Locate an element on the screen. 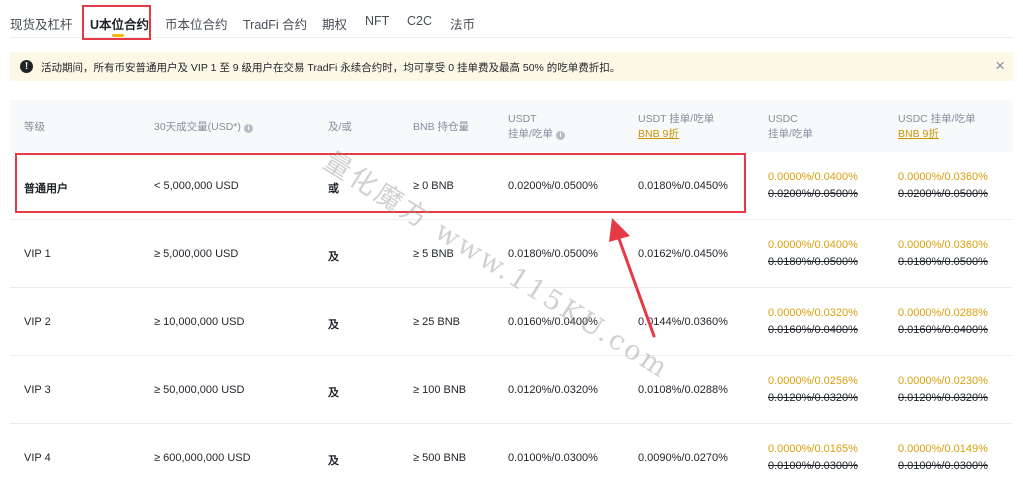 This screenshot has width=1023, height=490. row-volume: ≥ 10,000,000 USD is located at coordinates (199, 322).